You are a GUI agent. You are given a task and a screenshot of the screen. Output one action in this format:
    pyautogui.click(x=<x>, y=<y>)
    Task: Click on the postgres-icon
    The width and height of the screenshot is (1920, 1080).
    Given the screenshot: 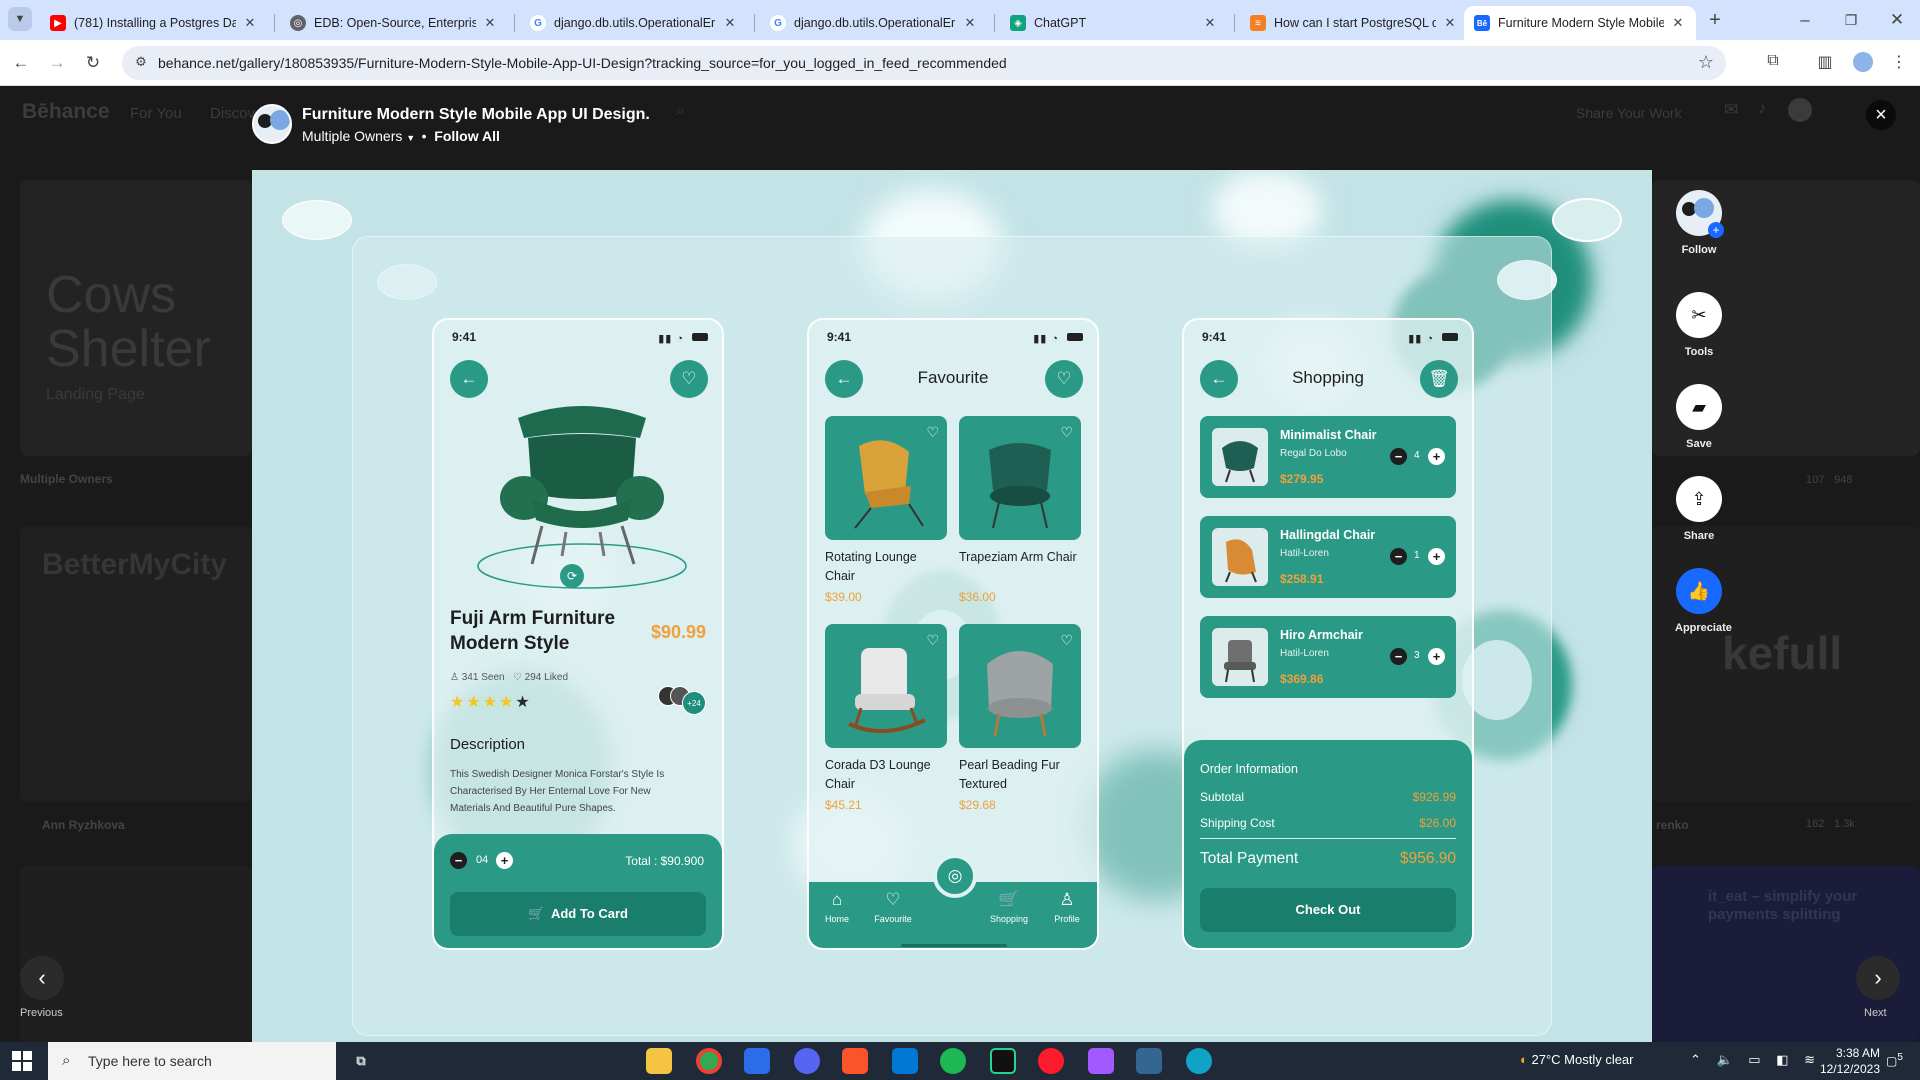 What is the action you would take?
    pyautogui.click(x=1149, y=1061)
    